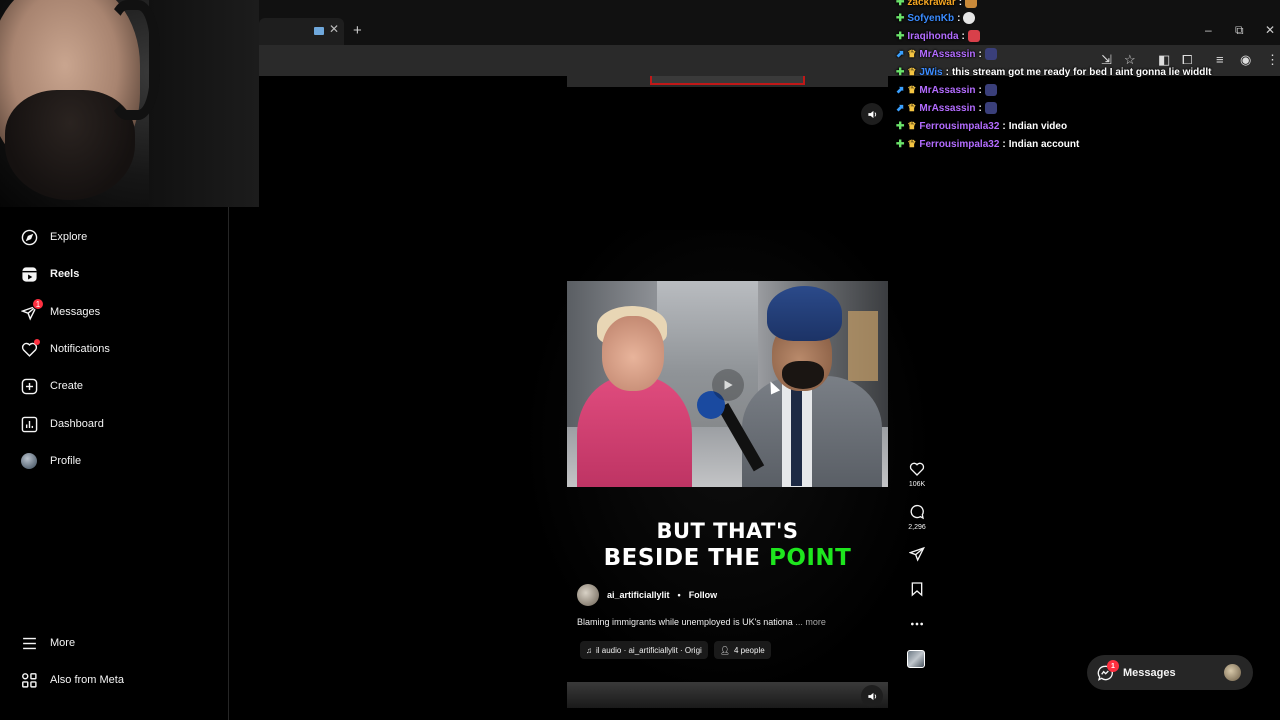  What do you see at coordinates (204, 103) in the screenshot?
I see `cam-background` at bounding box center [204, 103].